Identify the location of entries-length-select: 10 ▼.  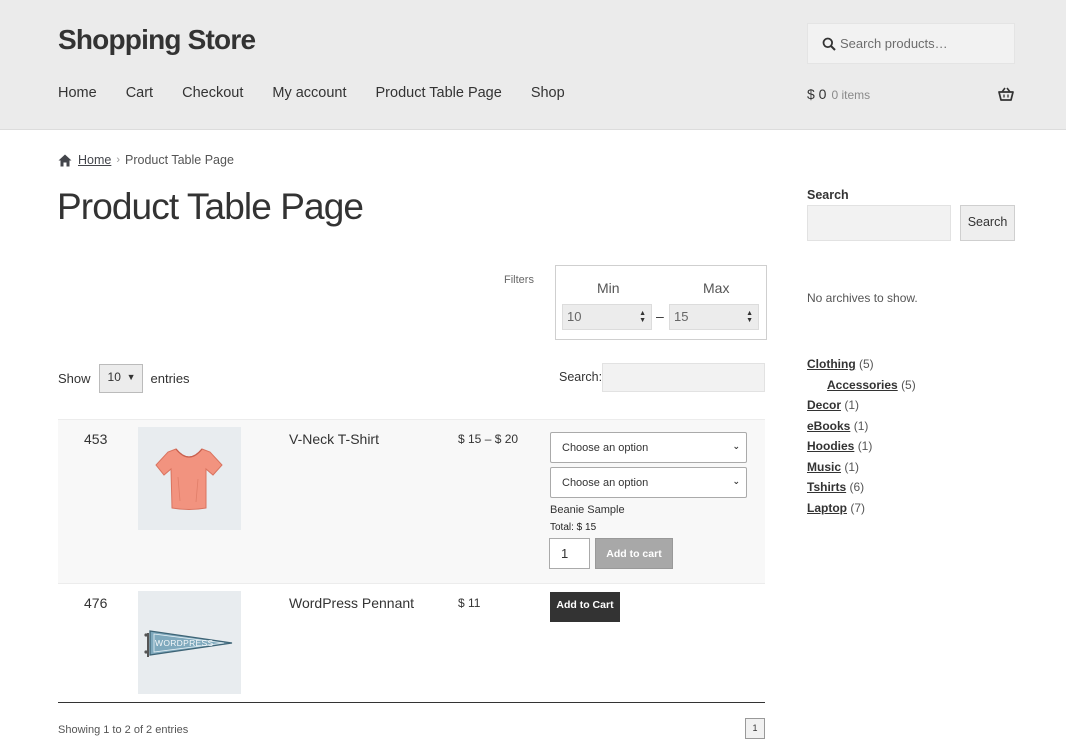
(120, 378).